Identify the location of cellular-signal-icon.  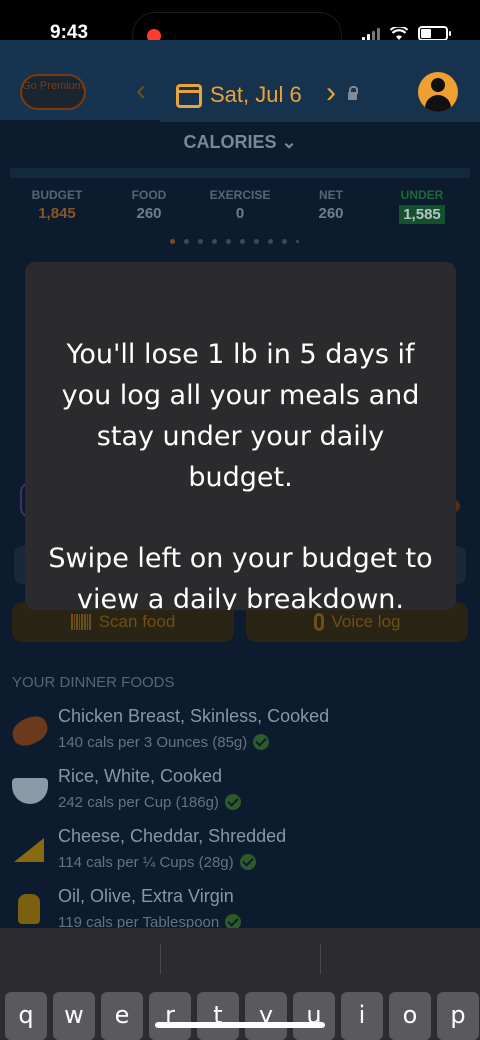
(371, 34).